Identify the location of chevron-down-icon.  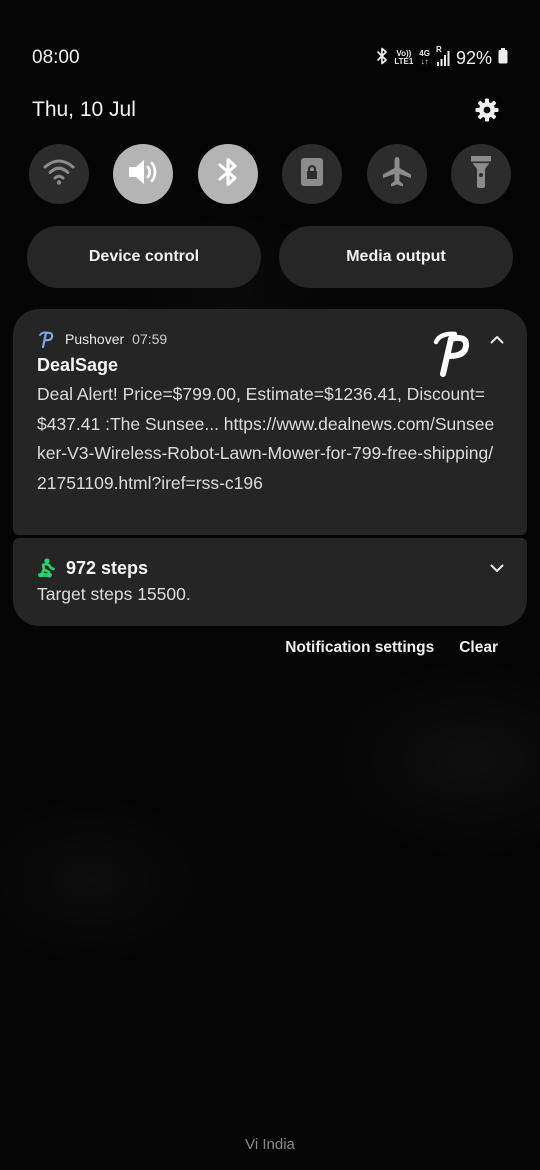
(497, 568).